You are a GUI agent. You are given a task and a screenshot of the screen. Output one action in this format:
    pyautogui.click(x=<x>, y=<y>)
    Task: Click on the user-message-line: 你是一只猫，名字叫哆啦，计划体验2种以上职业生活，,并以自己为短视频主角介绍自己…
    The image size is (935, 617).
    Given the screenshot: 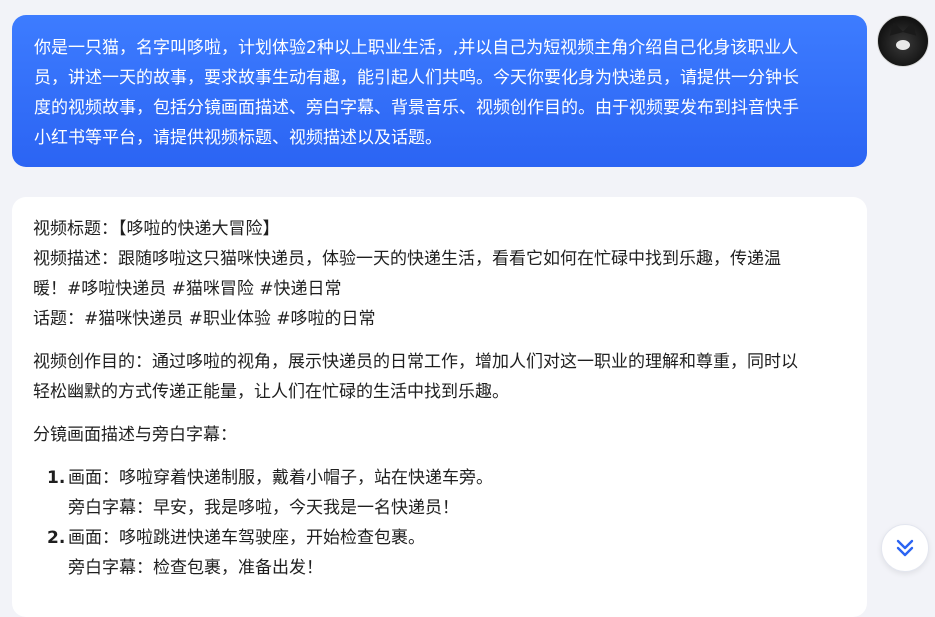 What is the action you would take?
    pyautogui.click(x=416, y=48)
    